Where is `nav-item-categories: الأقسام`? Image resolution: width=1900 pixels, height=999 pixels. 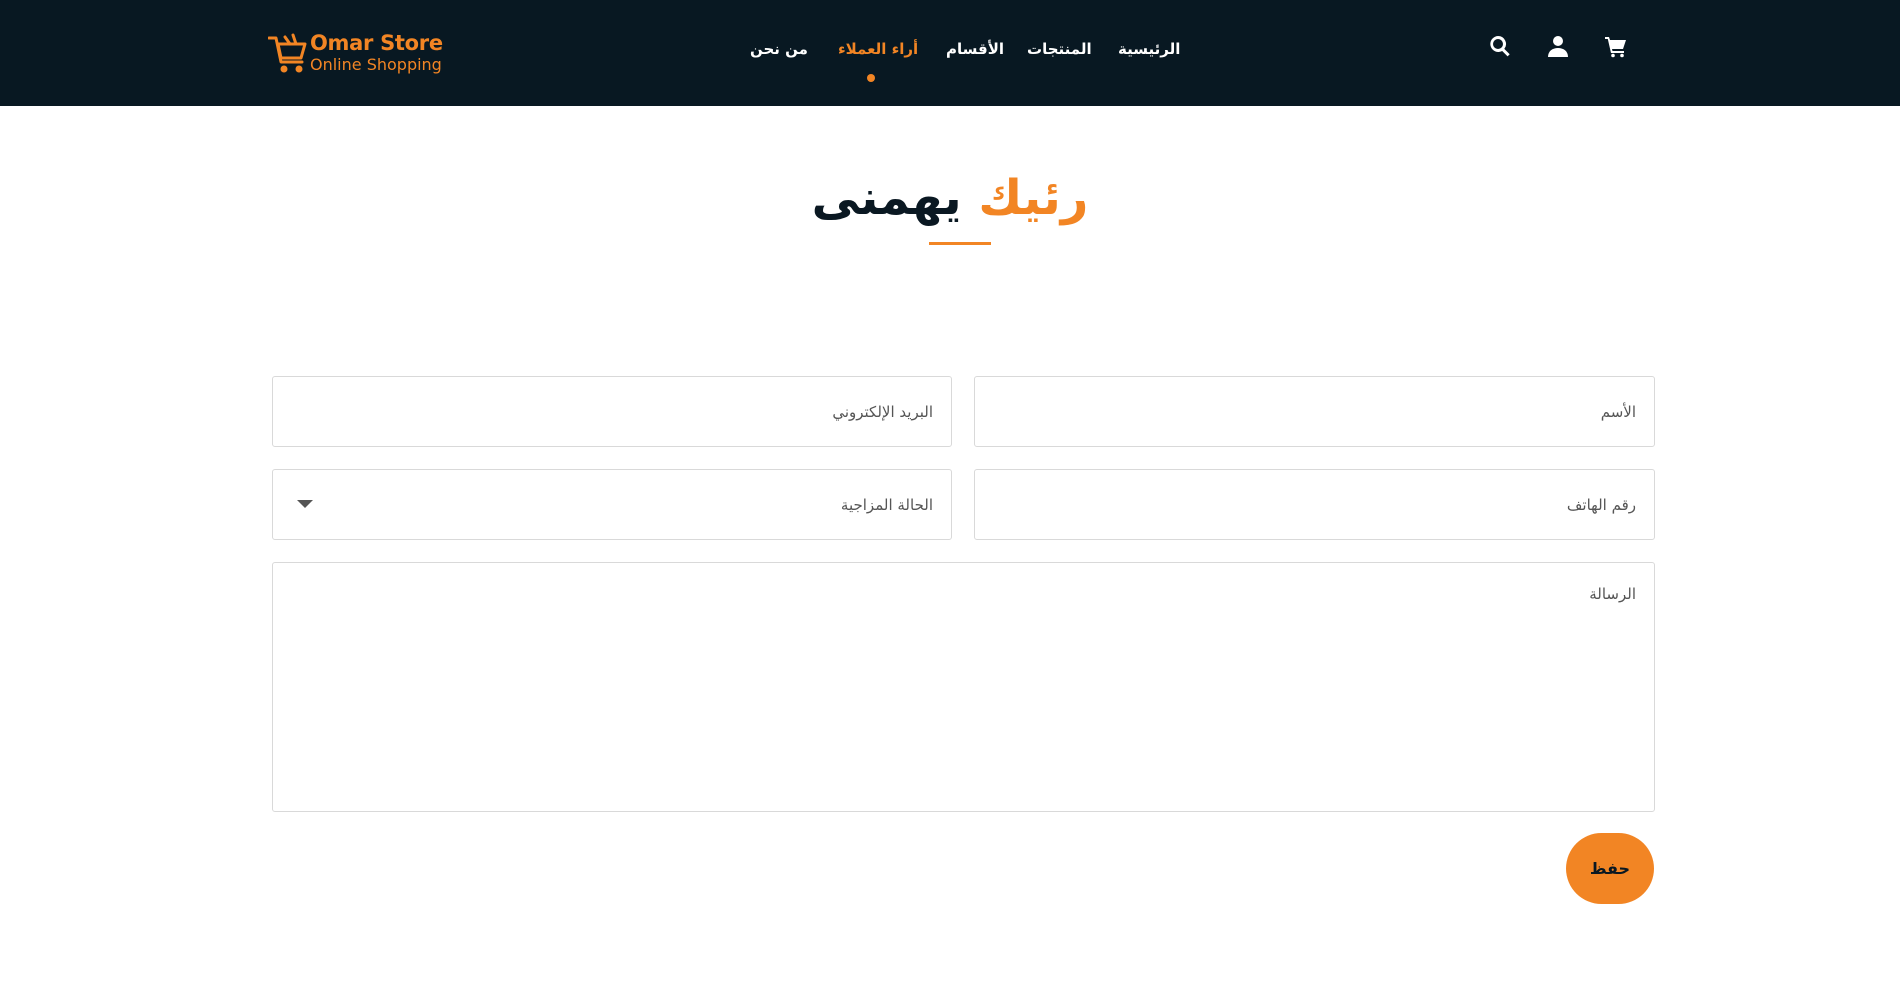
nav-item-categories: الأقسام is located at coordinates (975, 49).